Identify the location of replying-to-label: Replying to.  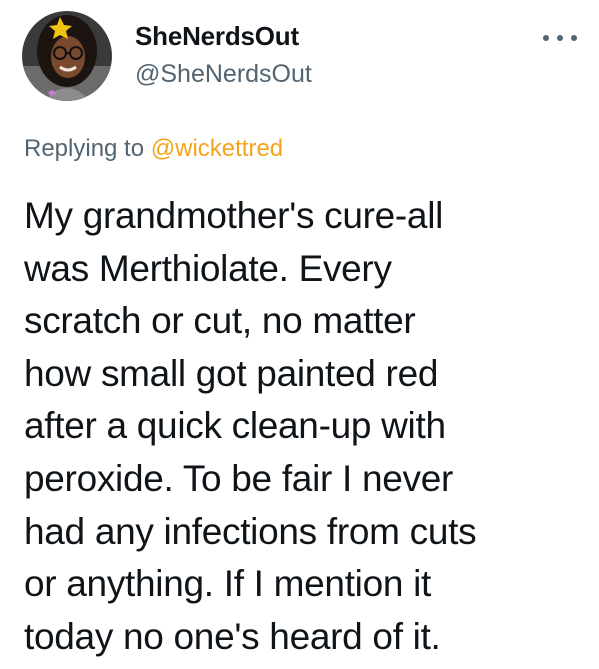
(84, 148).